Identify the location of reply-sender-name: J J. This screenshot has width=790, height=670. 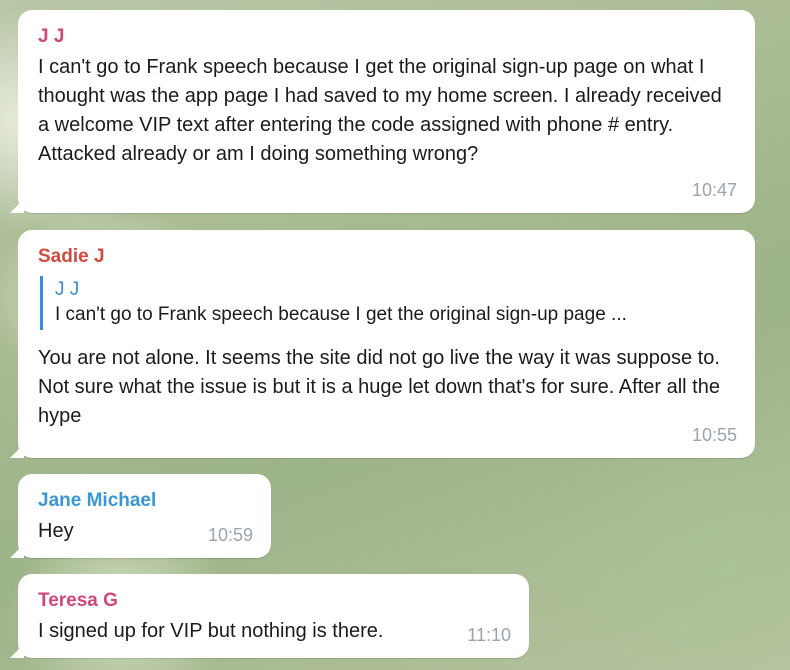
(67, 289).